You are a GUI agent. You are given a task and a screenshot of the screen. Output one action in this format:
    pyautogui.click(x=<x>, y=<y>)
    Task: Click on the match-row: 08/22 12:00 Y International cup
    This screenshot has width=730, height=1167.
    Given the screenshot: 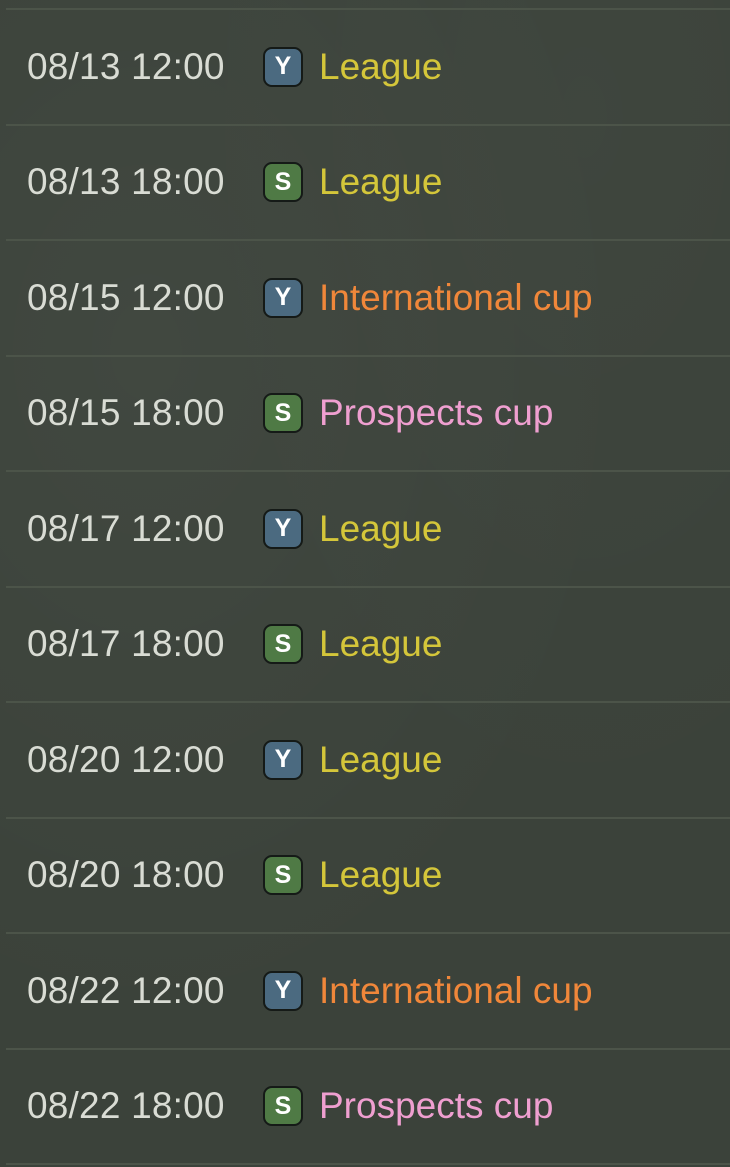 What is the action you would take?
    pyautogui.click(x=368, y=992)
    